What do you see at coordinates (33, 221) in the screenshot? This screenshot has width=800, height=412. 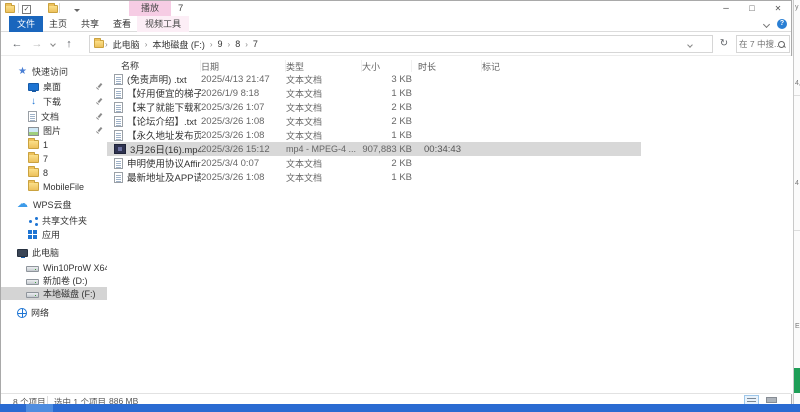 I see `share-icon` at bounding box center [33, 221].